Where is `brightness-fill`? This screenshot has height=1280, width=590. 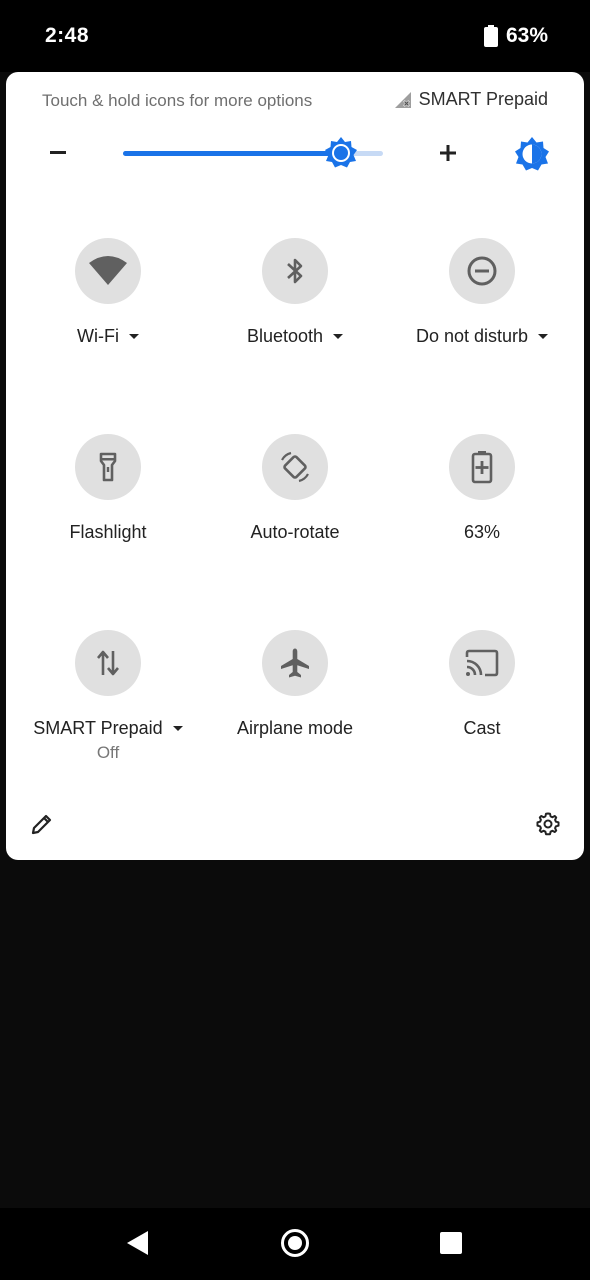 brightness-fill is located at coordinates (232, 153).